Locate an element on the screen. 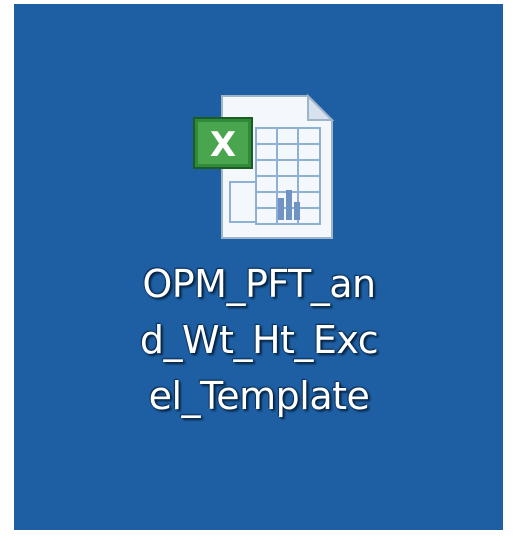 This screenshot has width=518, height=541. excel-badge-letter: X is located at coordinates (223, 145).